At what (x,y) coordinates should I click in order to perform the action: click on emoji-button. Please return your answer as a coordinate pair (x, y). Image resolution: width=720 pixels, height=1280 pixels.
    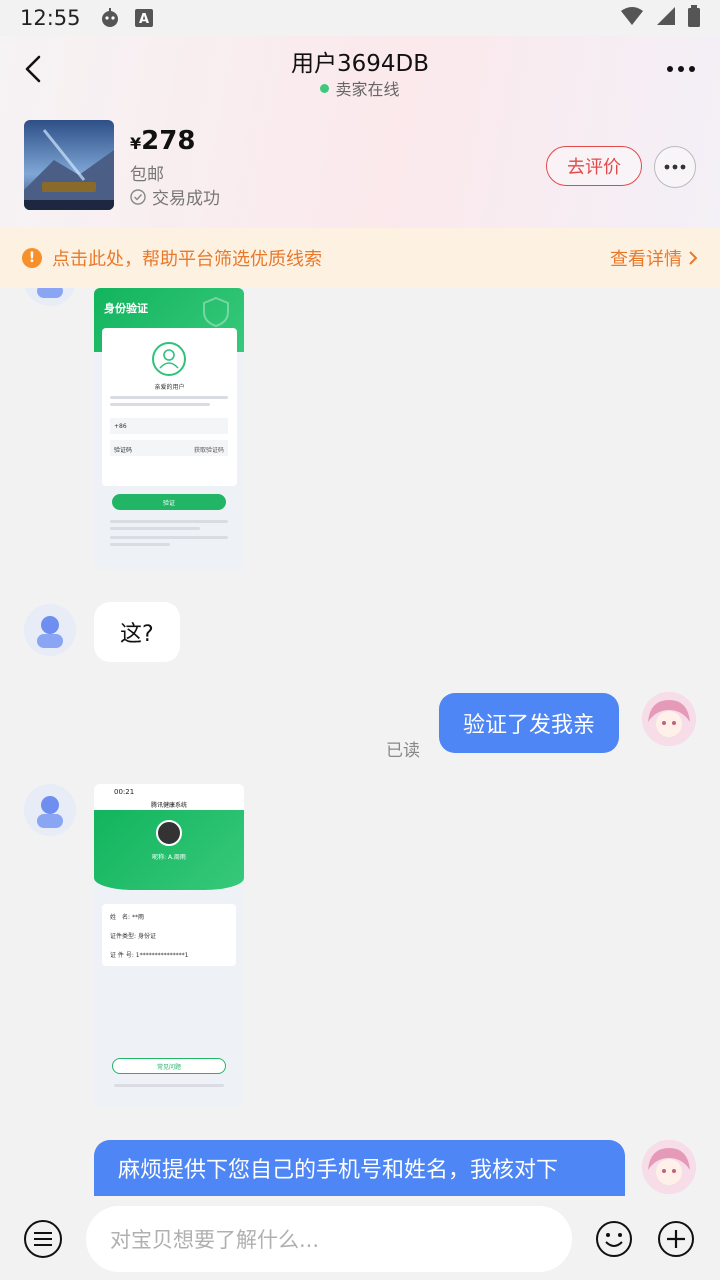
    Looking at the image, I should click on (614, 1239).